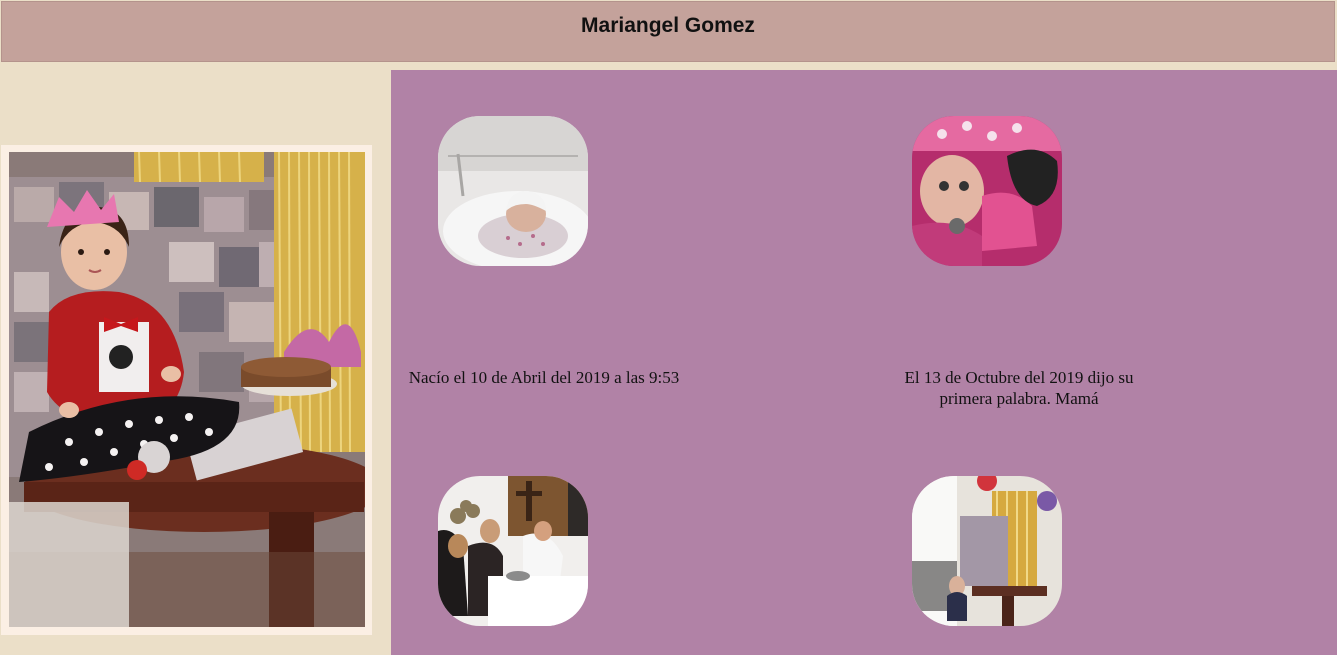 The image size is (1337, 655). Describe the element at coordinates (513, 191) in the screenshot. I see `newborn-photo` at that location.